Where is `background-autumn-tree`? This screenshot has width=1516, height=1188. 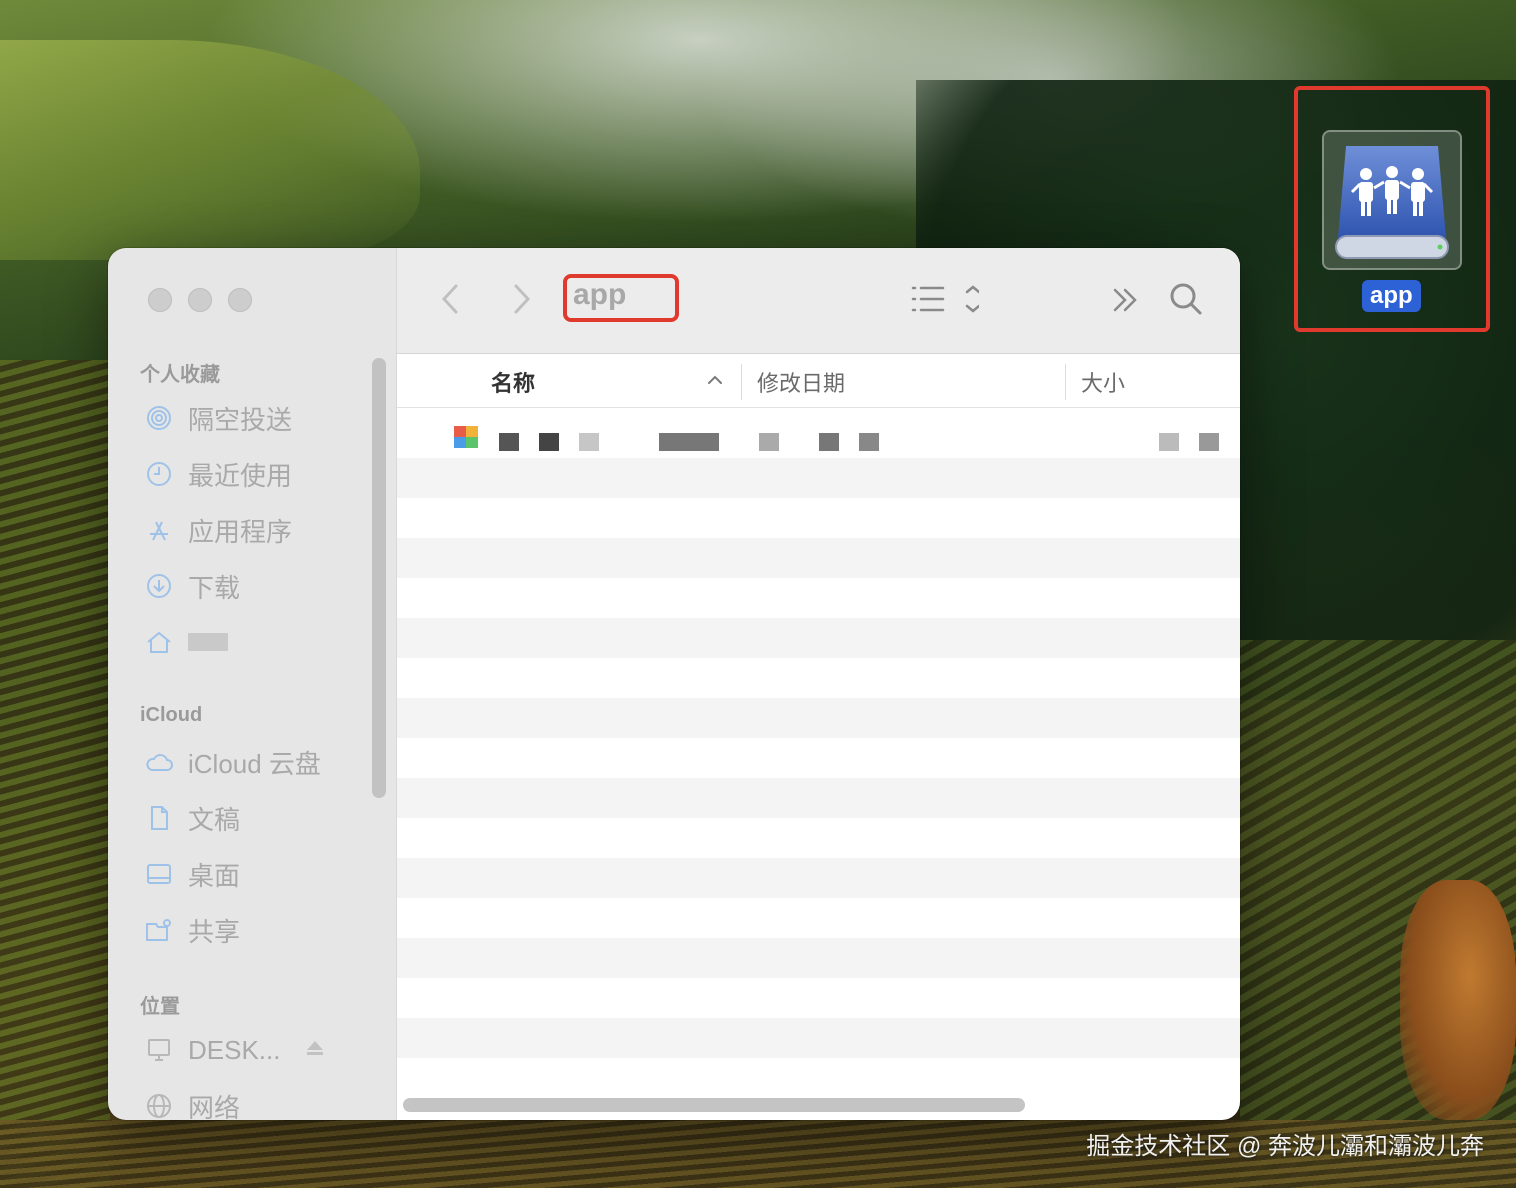
background-autumn-tree is located at coordinates (1458, 1000).